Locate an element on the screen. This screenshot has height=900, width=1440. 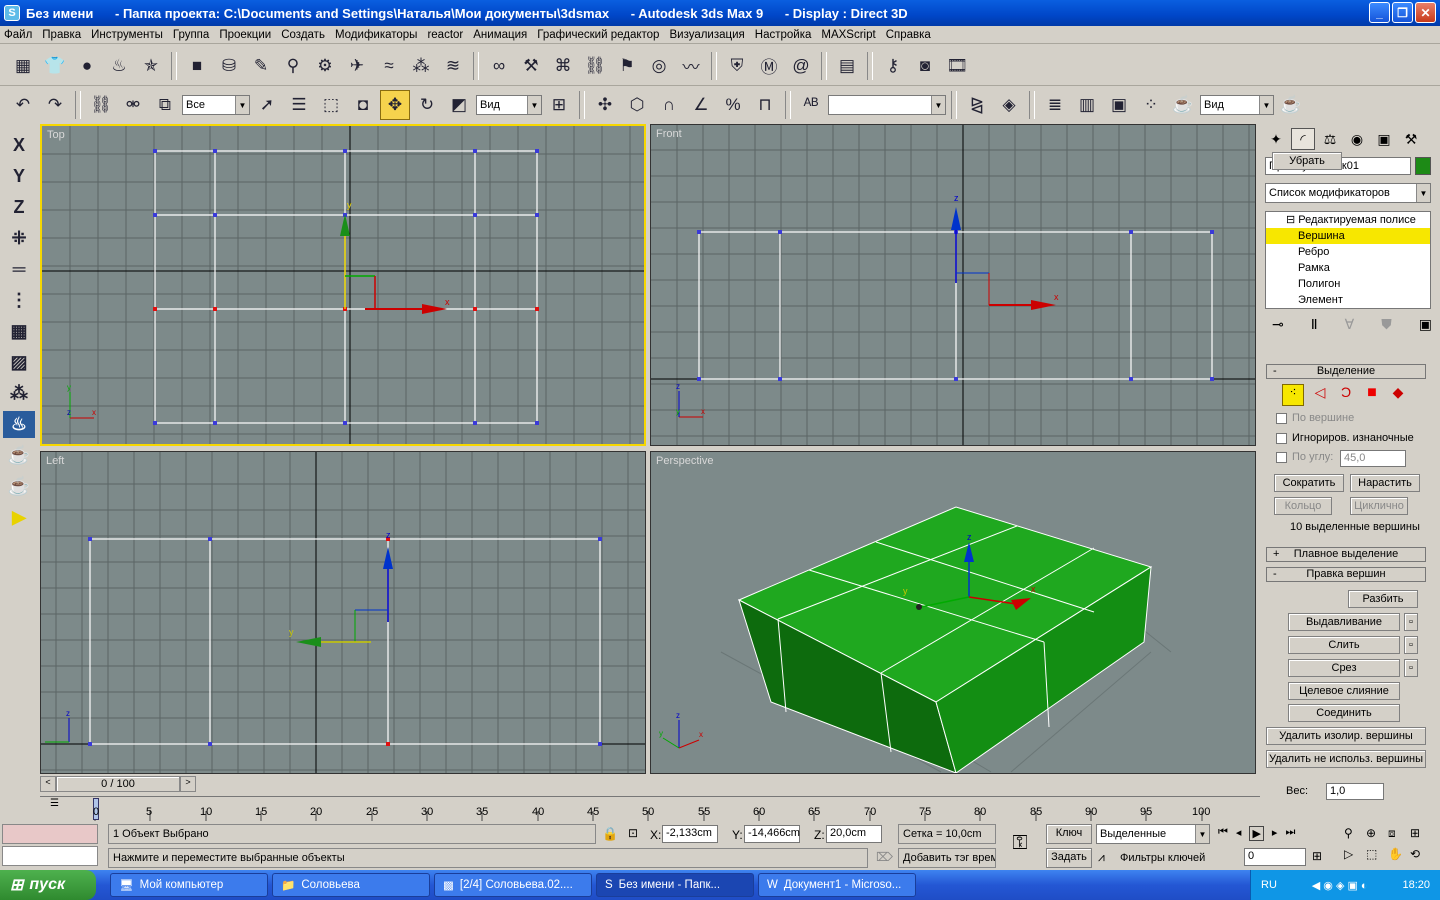
cloth-icon: ⌘ is located at coordinates (563, 66).